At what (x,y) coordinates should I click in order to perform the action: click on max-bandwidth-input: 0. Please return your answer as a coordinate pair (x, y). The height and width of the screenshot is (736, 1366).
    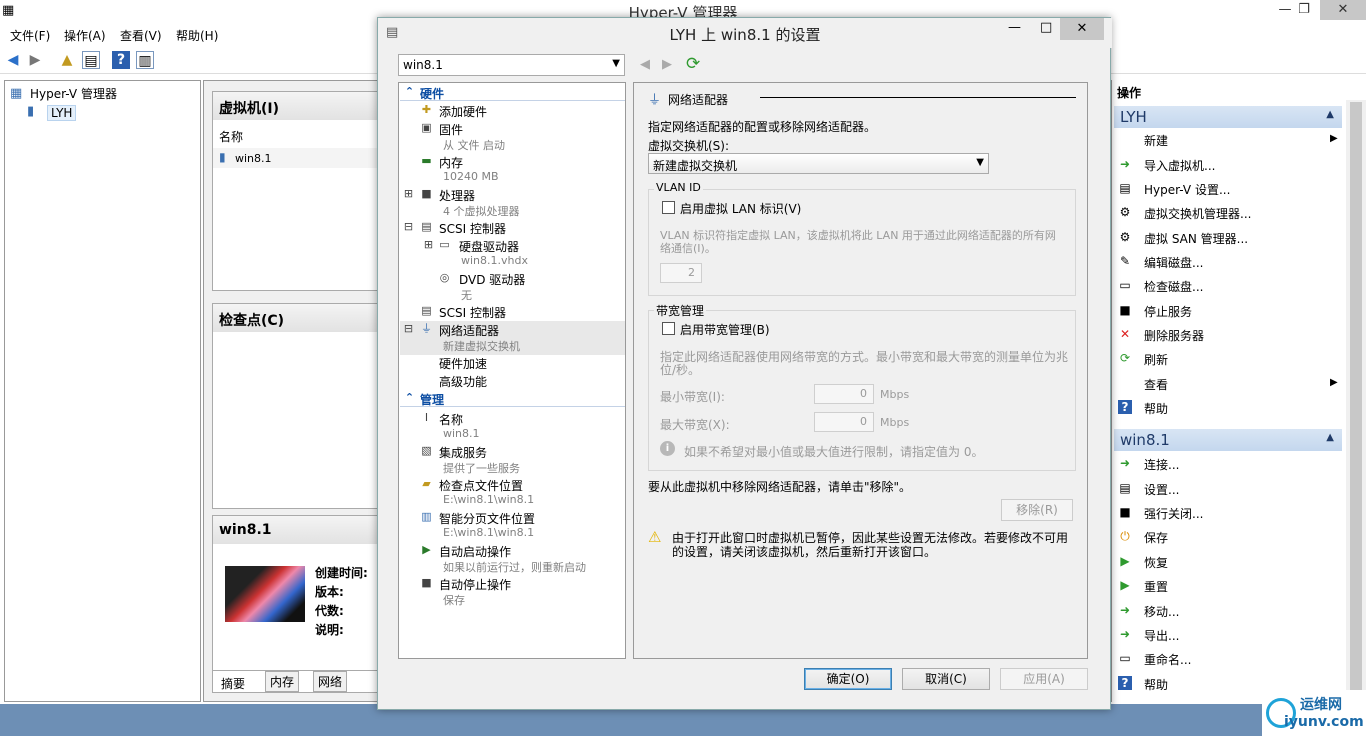
    Looking at the image, I should click on (844, 422).